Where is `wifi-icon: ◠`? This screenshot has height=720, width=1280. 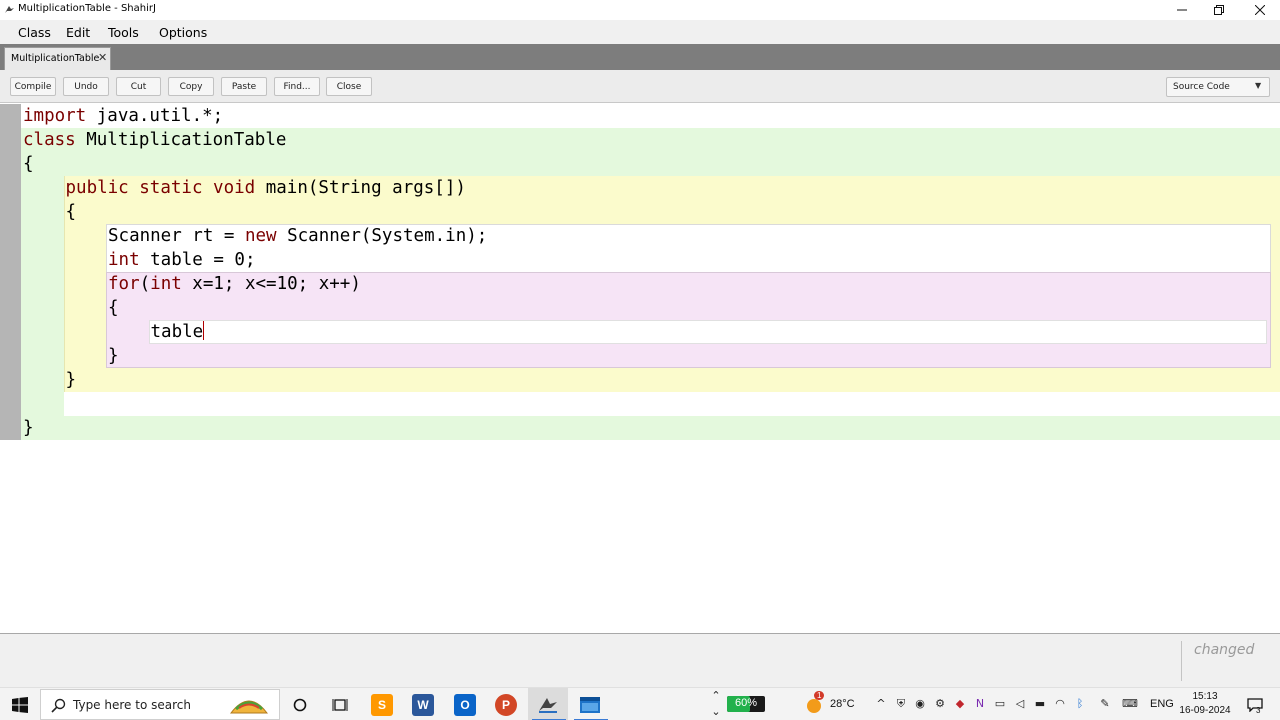 wifi-icon: ◠ is located at coordinates (1060, 704).